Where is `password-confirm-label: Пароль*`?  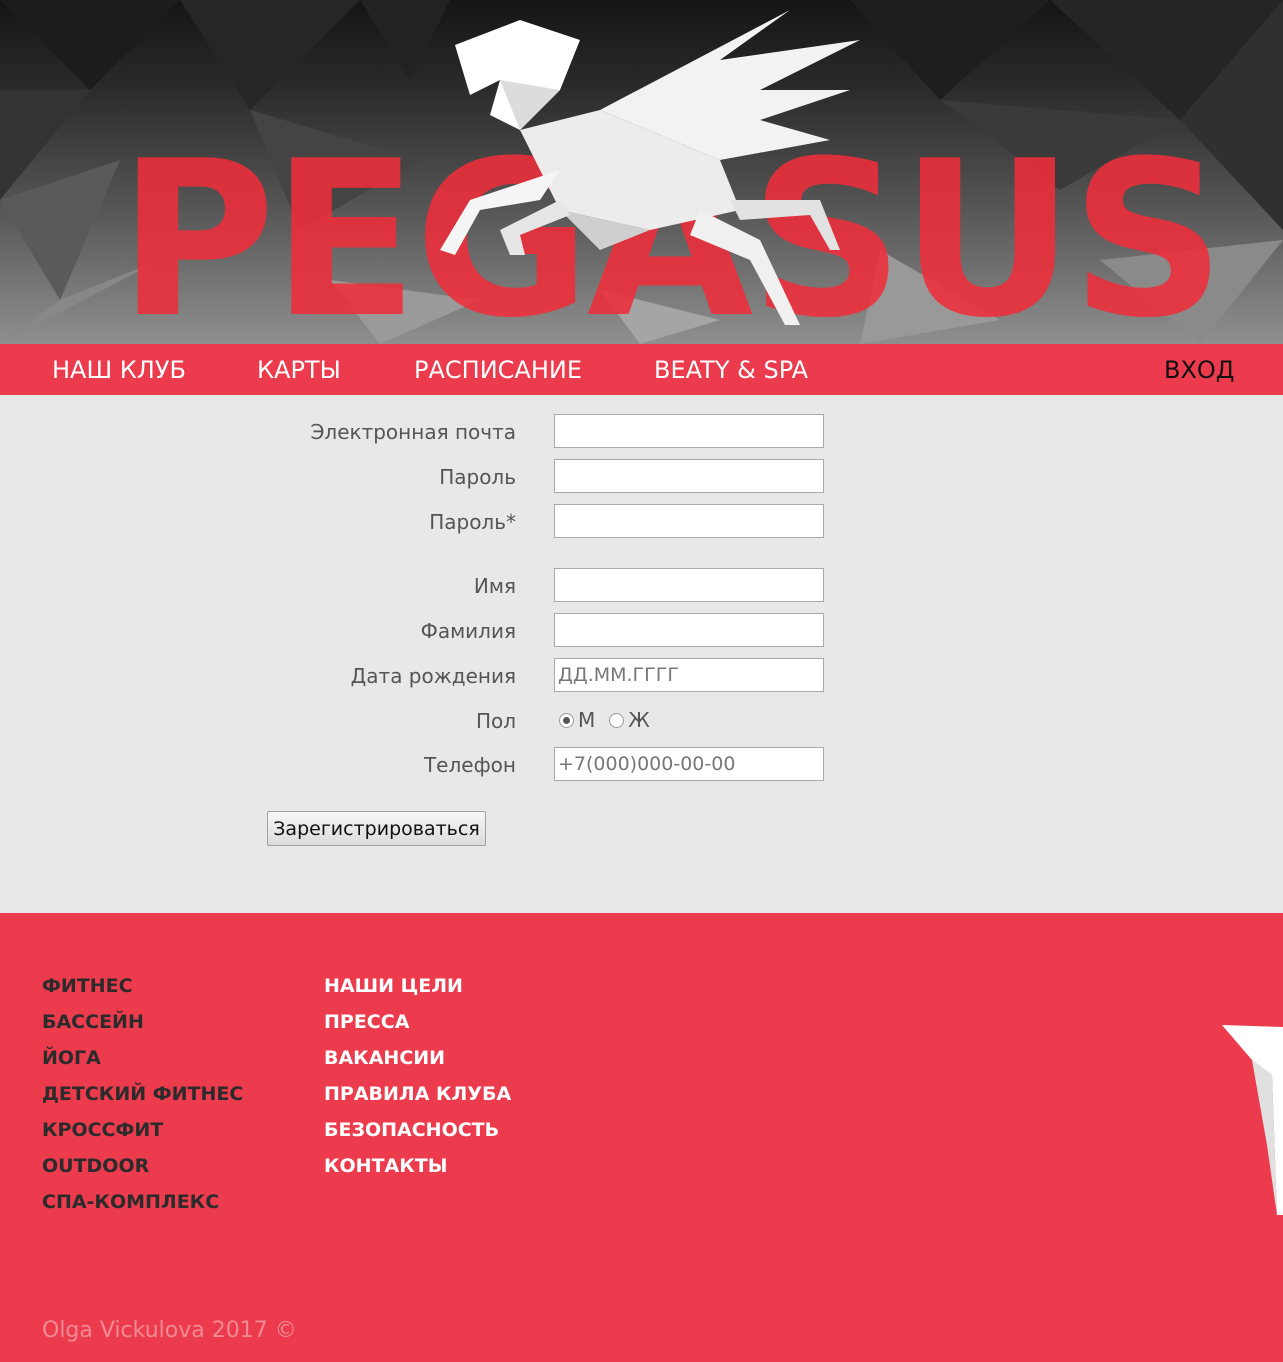
password-confirm-label: Пароль* is located at coordinates (472, 522).